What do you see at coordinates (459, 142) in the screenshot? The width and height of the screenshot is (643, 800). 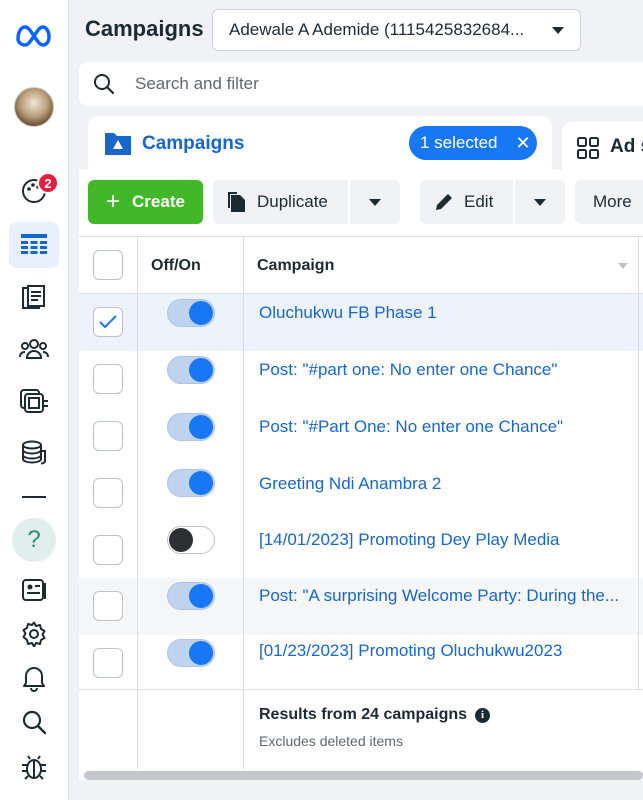 I see `selection-count-text: 1 selected` at bounding box center [459, 142].